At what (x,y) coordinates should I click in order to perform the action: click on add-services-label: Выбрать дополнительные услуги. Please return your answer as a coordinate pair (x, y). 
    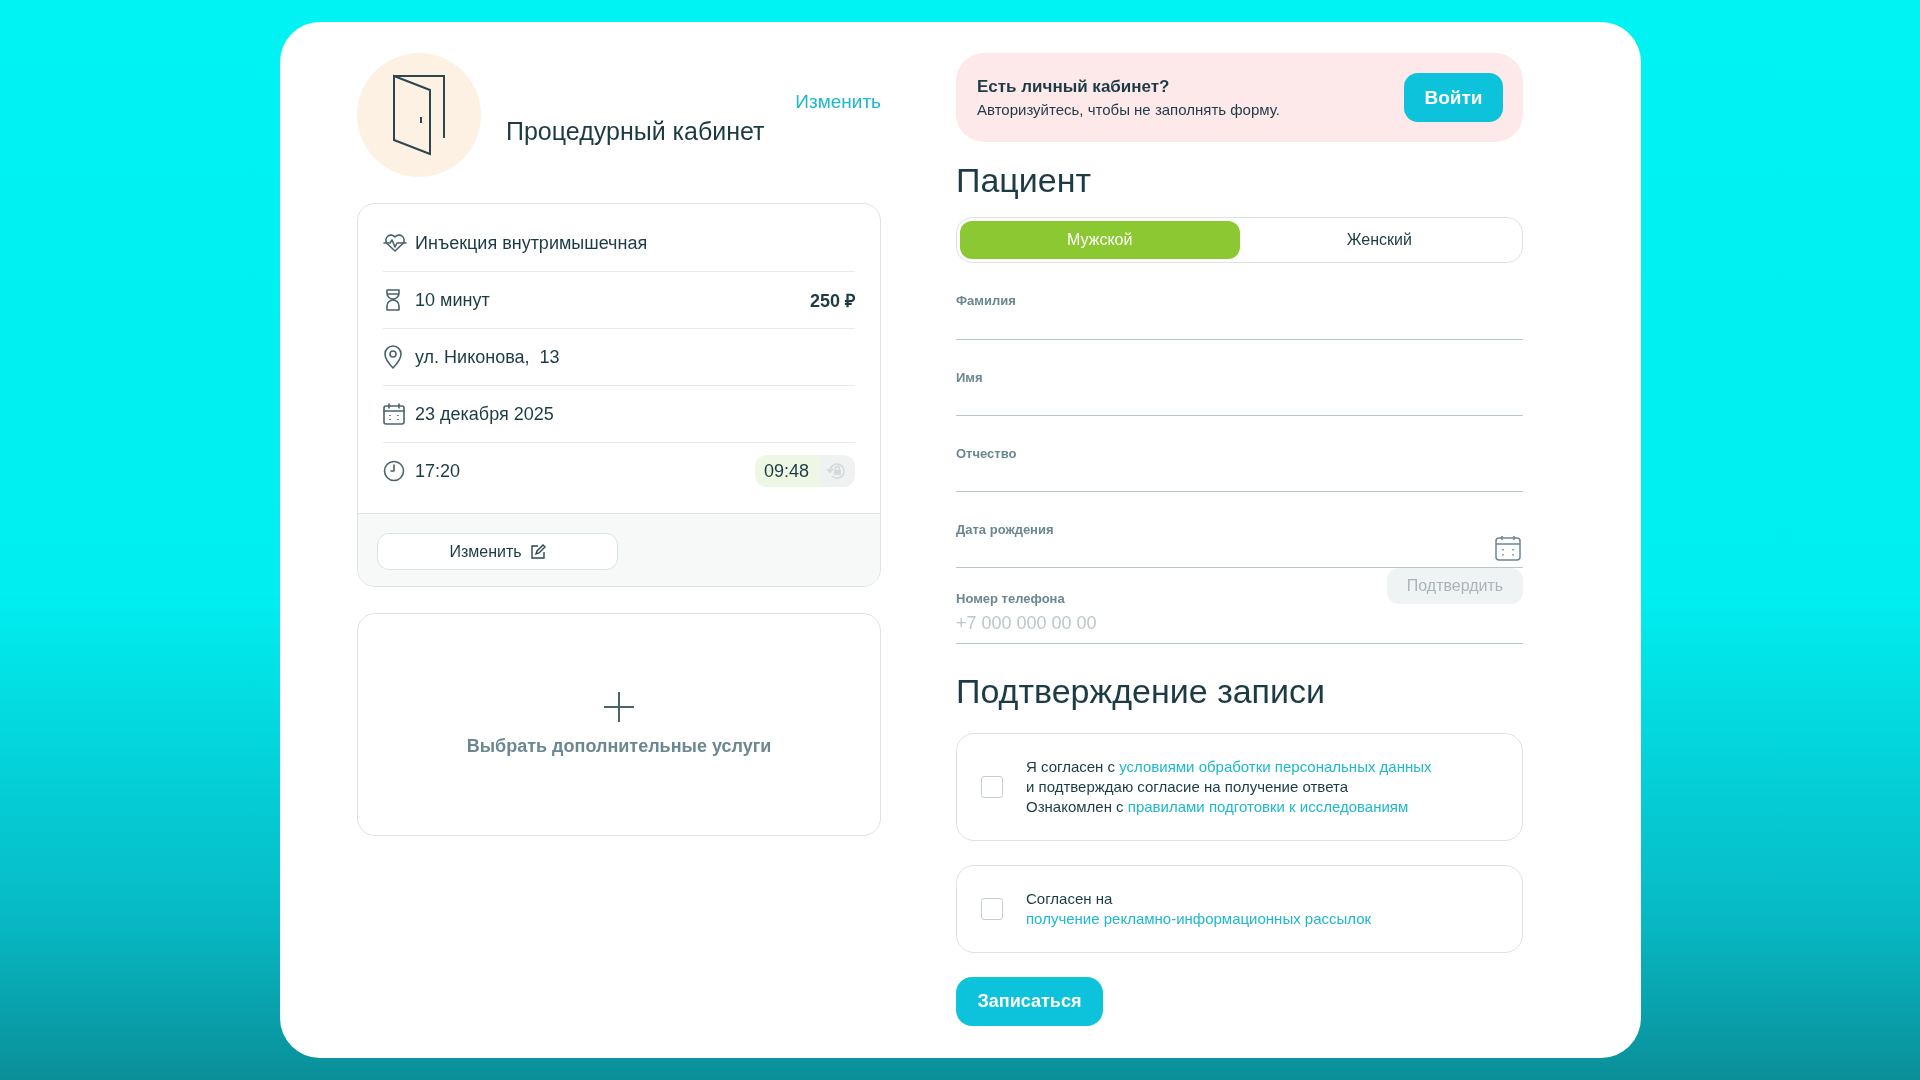
    Looking at the image, I should click on (619, 746).